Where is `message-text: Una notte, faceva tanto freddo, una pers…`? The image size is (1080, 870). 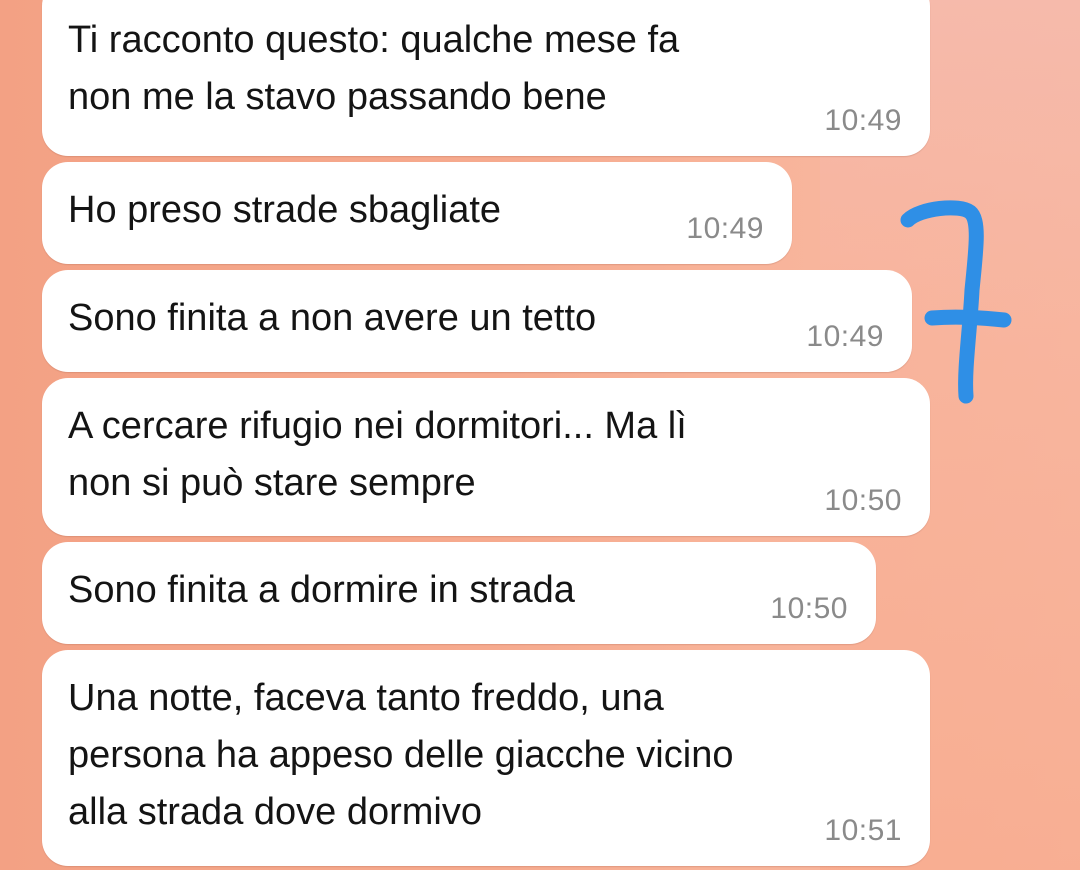 message-text: Una notte, faceva tanto freddo, una pers… is located at coordinates (401, 755).